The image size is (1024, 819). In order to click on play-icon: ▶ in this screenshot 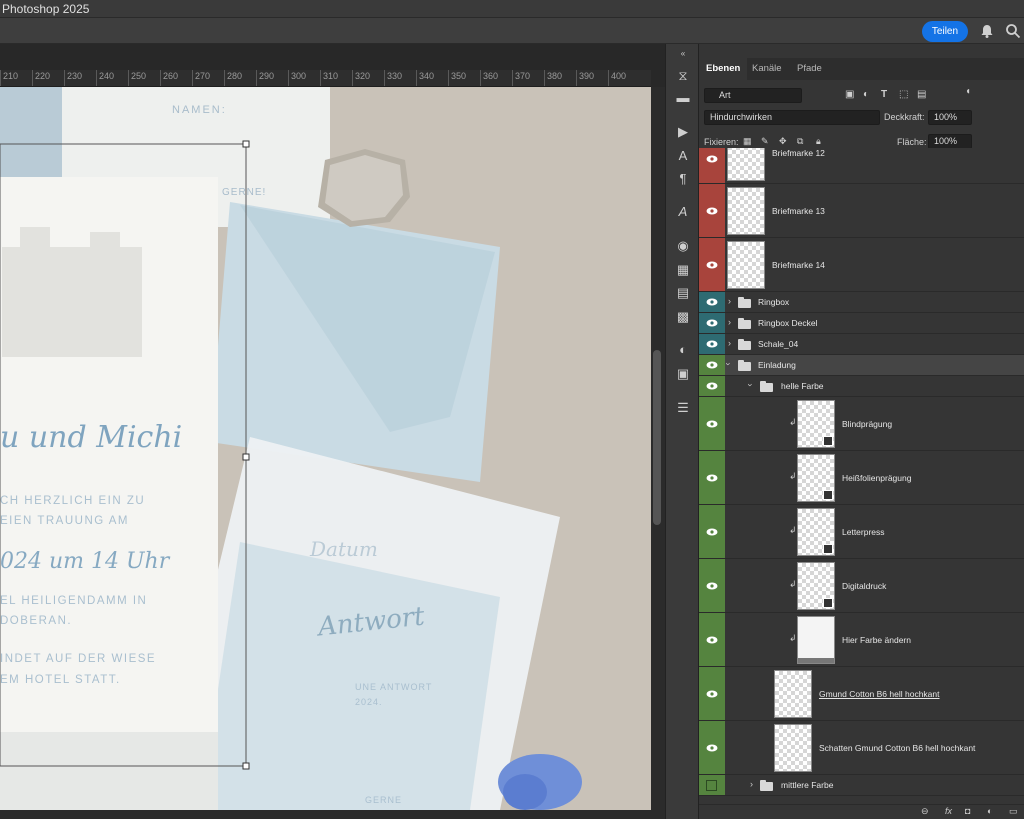, I will do `click(683, 132)`.